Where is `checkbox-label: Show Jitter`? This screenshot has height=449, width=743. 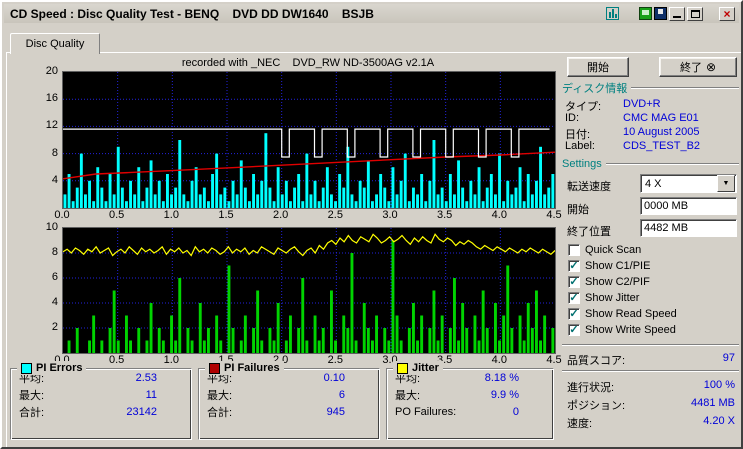
checkbox-label: Show Jitter is located at coordinates (612, 297).